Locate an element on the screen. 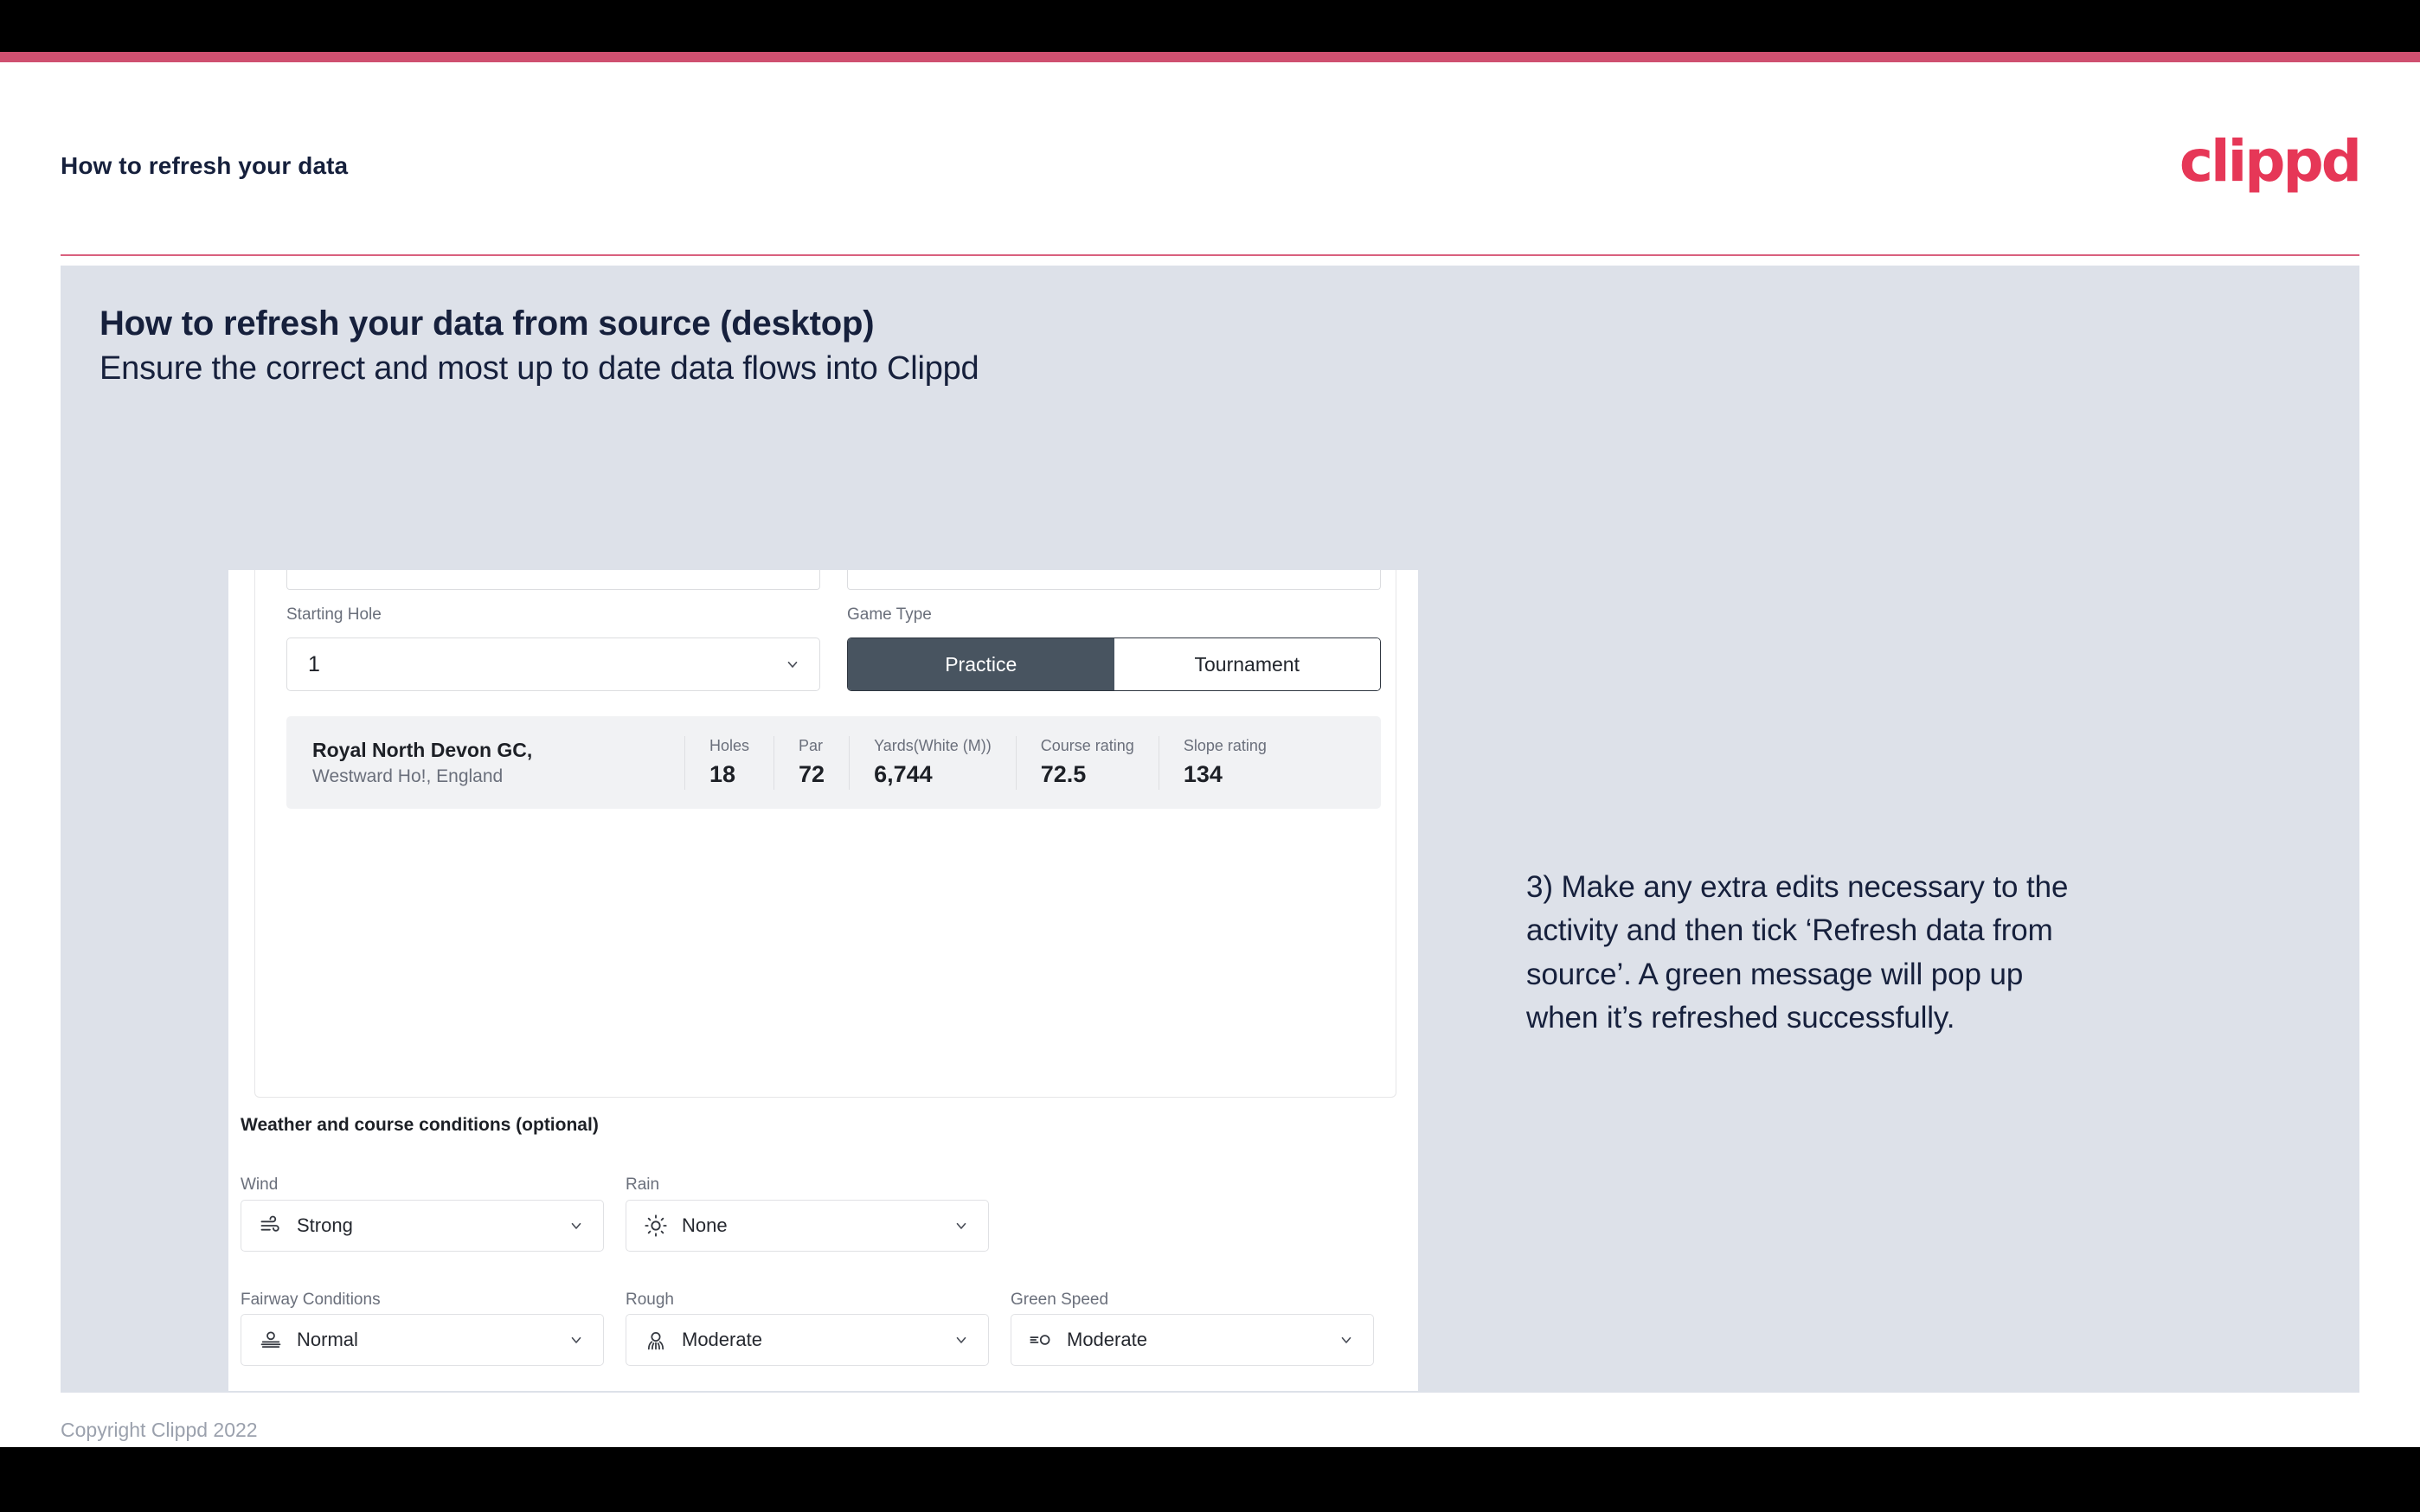 This screenshot has width=2420, height=1512. green-speed-select: Moderate is located at coordinates (1192, 1340).